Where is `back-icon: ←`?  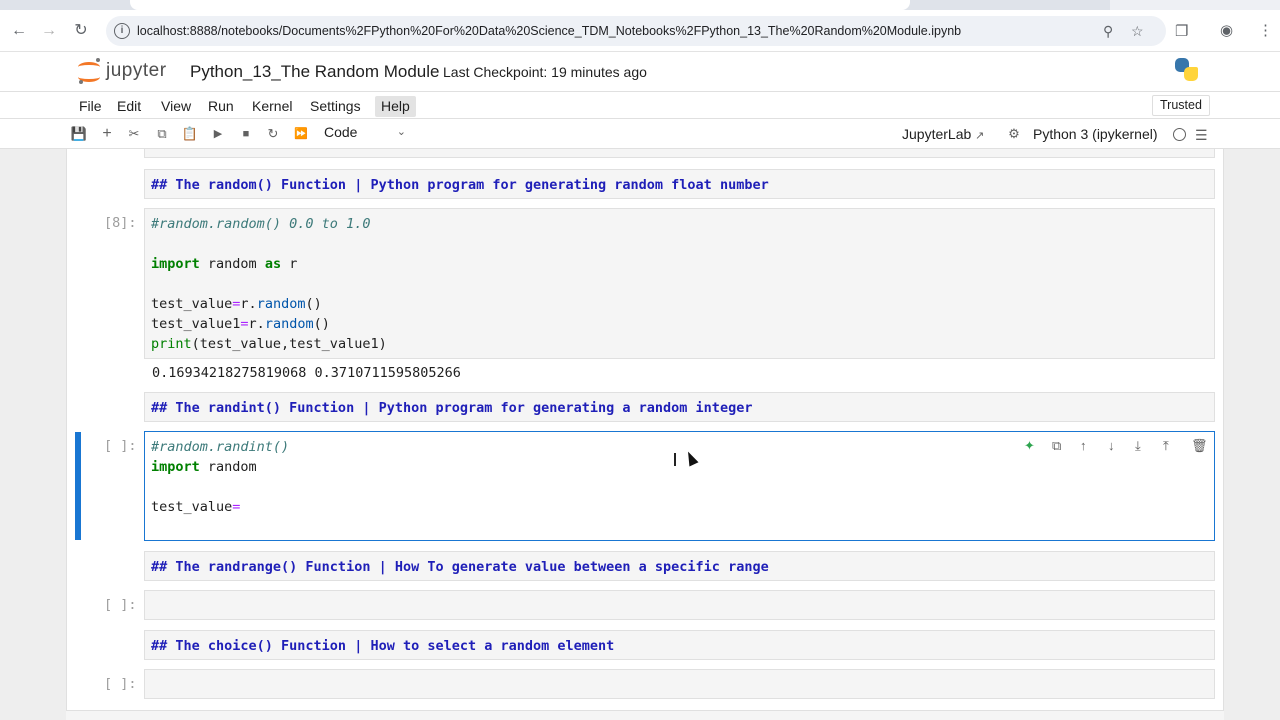
back-icon: ← is located at coordinates (19, 31).